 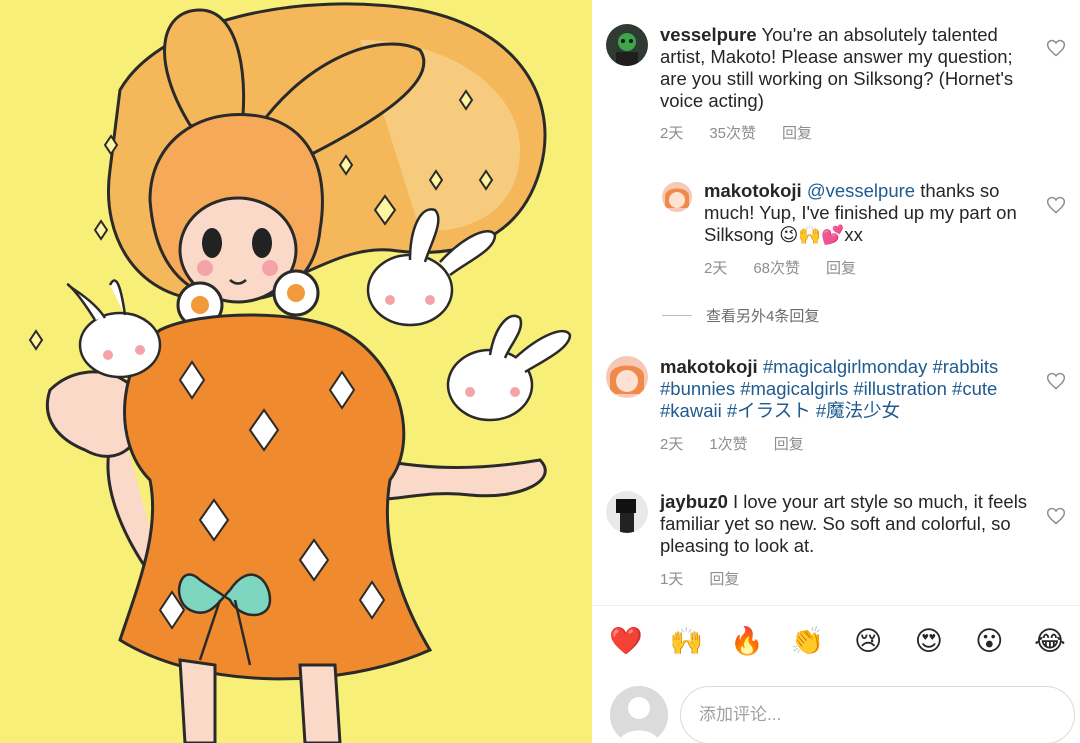 What do you see at coordinates (763, 316) in the screenshot?
I see `view-more-replies-label: 查看另外4条回复` at bounding box center [763, 316].